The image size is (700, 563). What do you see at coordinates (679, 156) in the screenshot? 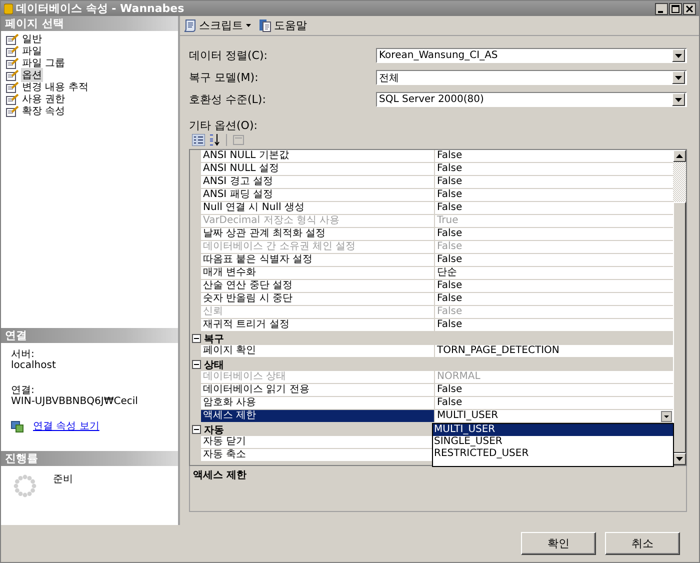
I see `scroll-up-icon` at bounding box center [679, 156].